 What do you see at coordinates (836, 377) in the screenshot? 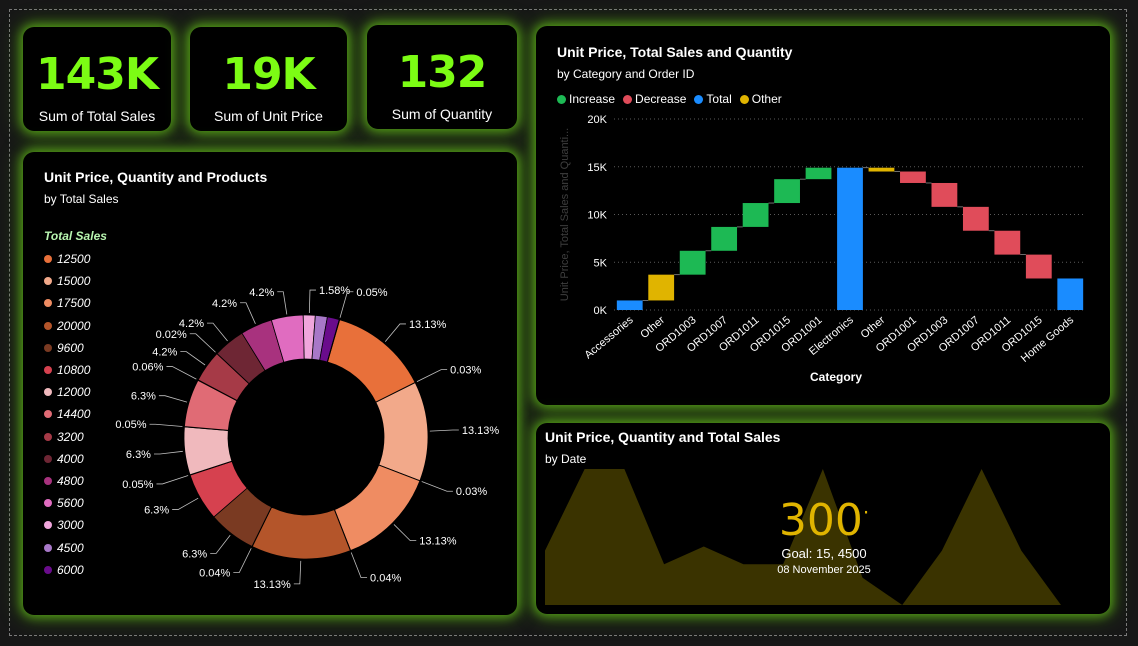
I see `x-axis-title: Category` at bounding box center [836, 377].